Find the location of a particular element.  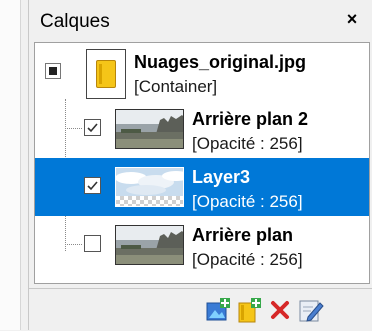

add-container-icon is located at coordinates (249, 310).